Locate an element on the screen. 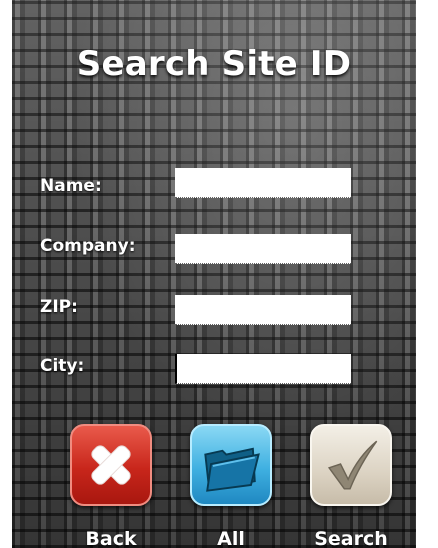 This screenshot has width=438, height=548. close-x-icon is located at coordinates (111, 465).